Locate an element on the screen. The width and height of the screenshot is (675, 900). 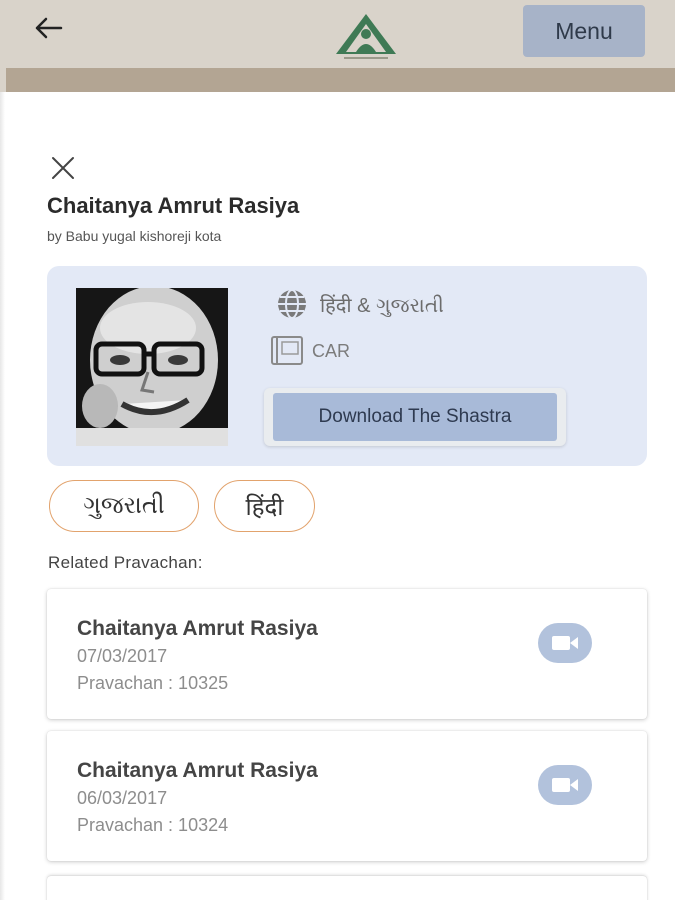
chip-gujarati: ગુજરાતી is located at coordinates (124, 506).